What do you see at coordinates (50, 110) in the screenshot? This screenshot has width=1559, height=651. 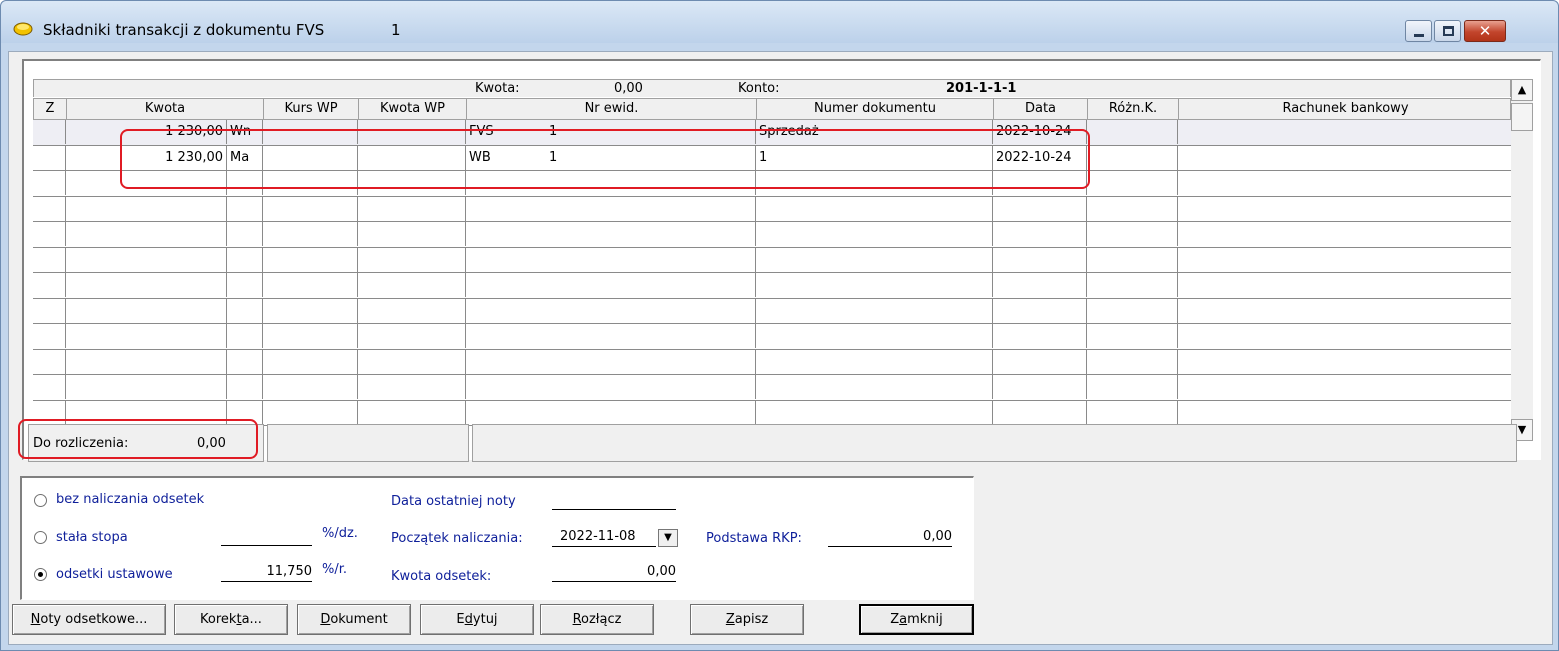 I see `col-header-z: Z` at bounding box center [50, 110].